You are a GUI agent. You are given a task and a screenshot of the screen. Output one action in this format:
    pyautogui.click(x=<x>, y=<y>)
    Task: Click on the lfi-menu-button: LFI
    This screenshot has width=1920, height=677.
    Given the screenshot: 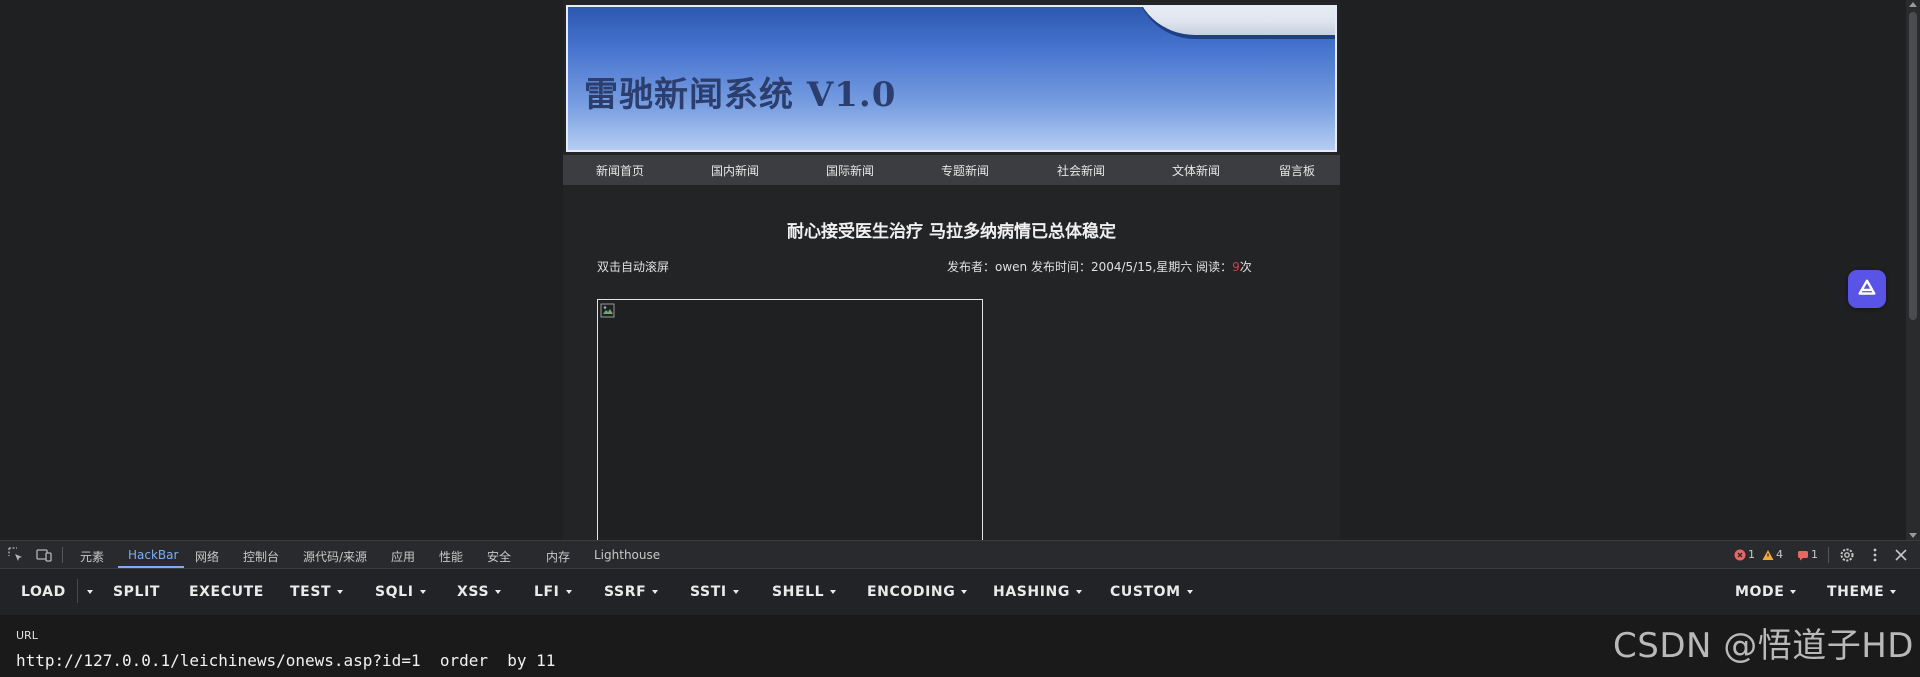 What is the action you would take?
    pyautogui.click(x=553, y=592)
    